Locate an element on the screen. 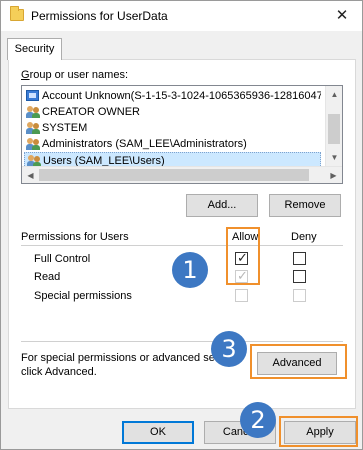  perm-special-label: Special permissions is located at coordinates (83, 296).